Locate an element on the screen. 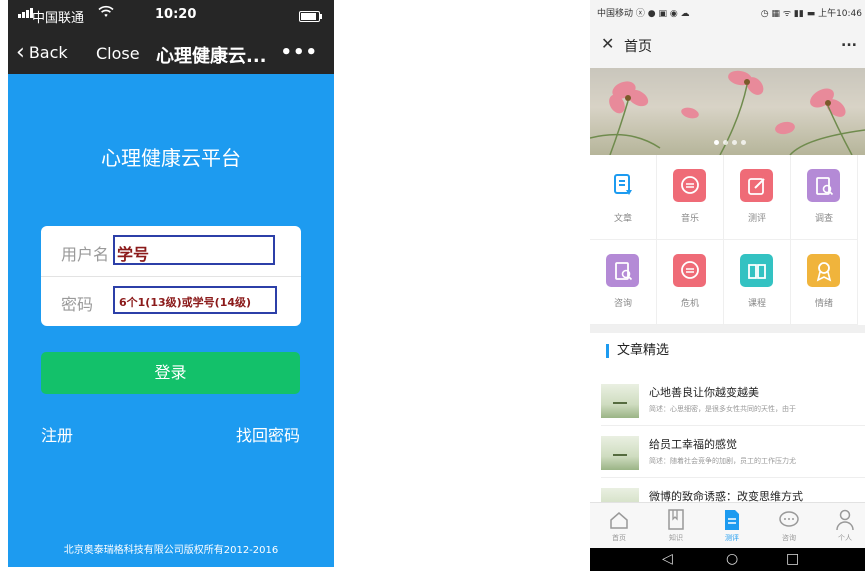  login-button: 登录 is located at coordinates (170, 373).